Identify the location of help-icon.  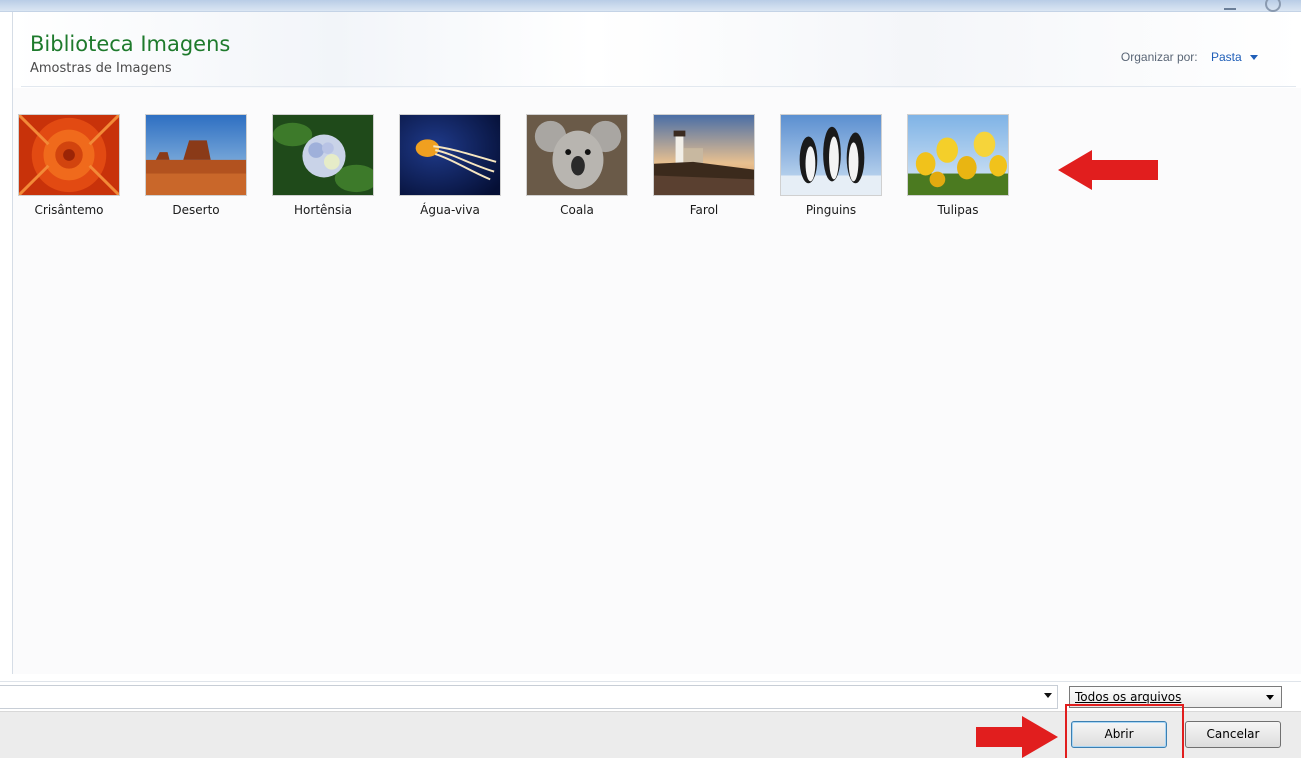
(1272, 6).